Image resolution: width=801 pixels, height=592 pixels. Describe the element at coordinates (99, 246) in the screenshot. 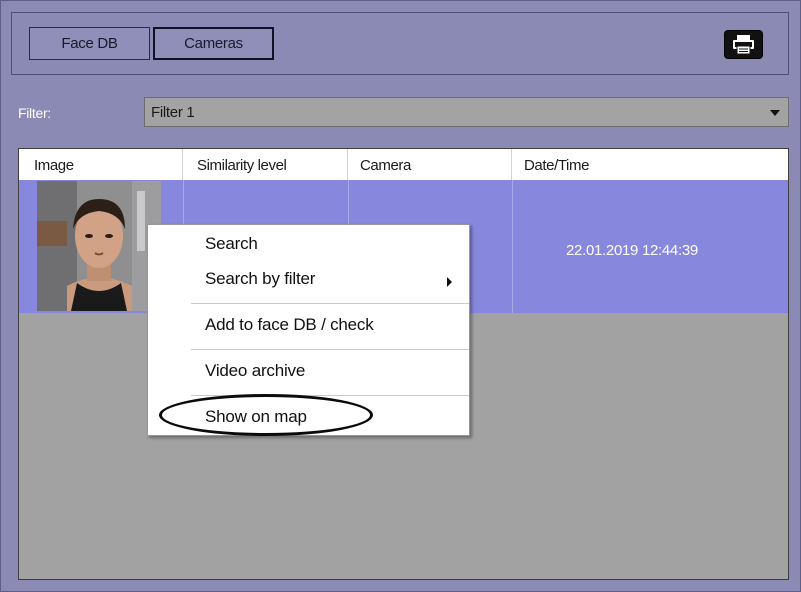

I see `face-thumbnail` at that location.